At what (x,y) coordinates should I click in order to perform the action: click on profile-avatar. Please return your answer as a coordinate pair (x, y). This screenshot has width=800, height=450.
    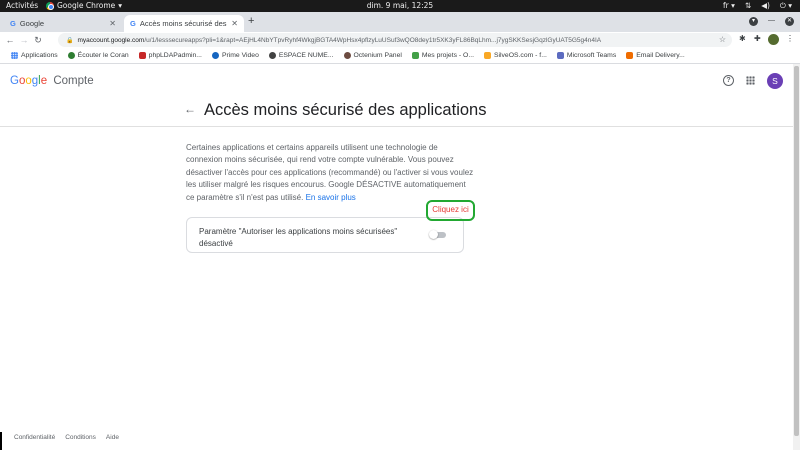
    Looking at the image, I should click on (773, 39).